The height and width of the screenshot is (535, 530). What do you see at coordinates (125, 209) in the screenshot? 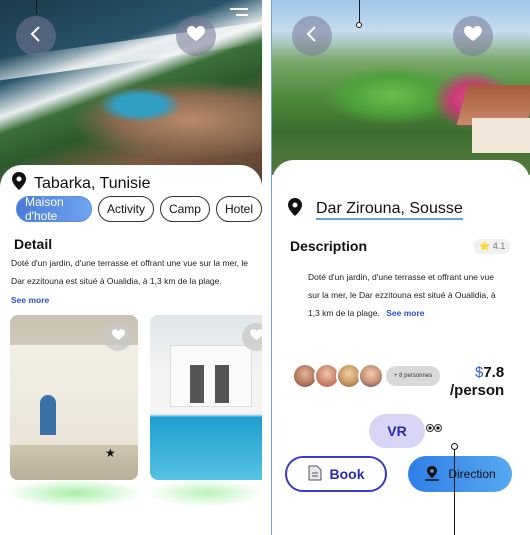
I see `chip-activity: Activity` at bounding box center [125, 209].